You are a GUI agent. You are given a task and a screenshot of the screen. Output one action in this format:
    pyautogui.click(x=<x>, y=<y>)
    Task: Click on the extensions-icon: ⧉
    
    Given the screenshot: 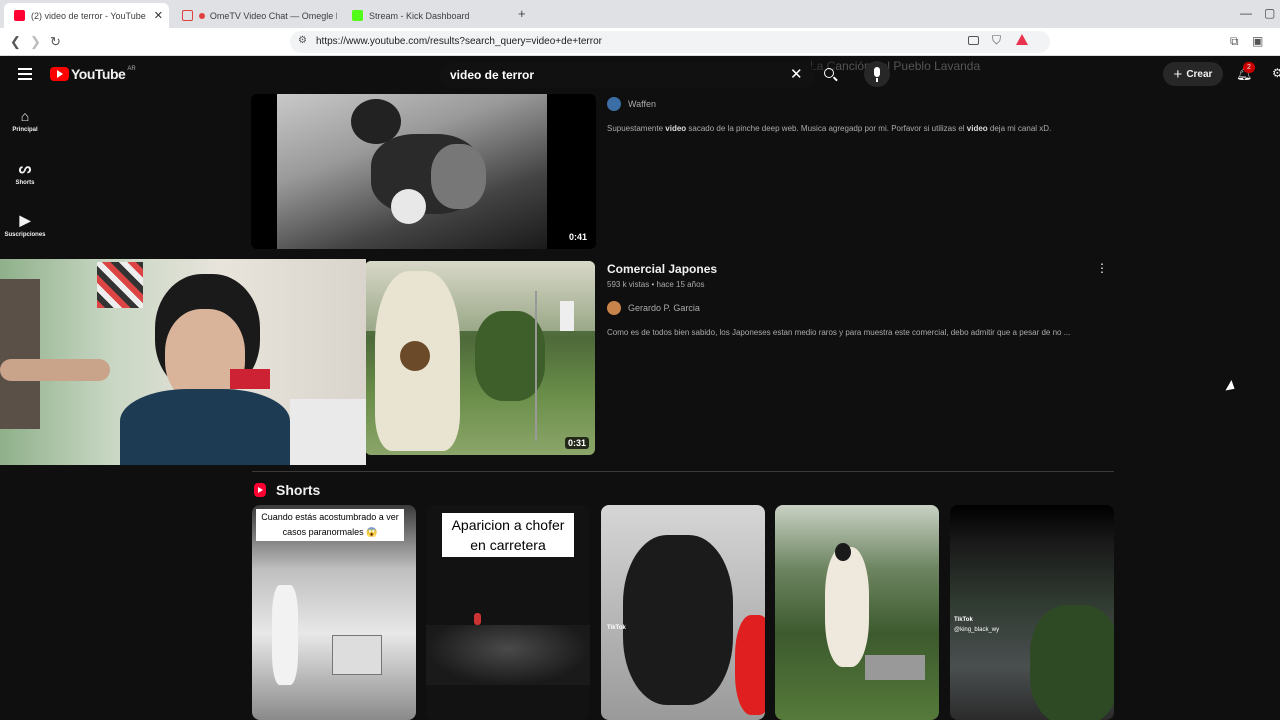 What is the action you would take?
    pyautogui.click(x=1234, y=41)
    